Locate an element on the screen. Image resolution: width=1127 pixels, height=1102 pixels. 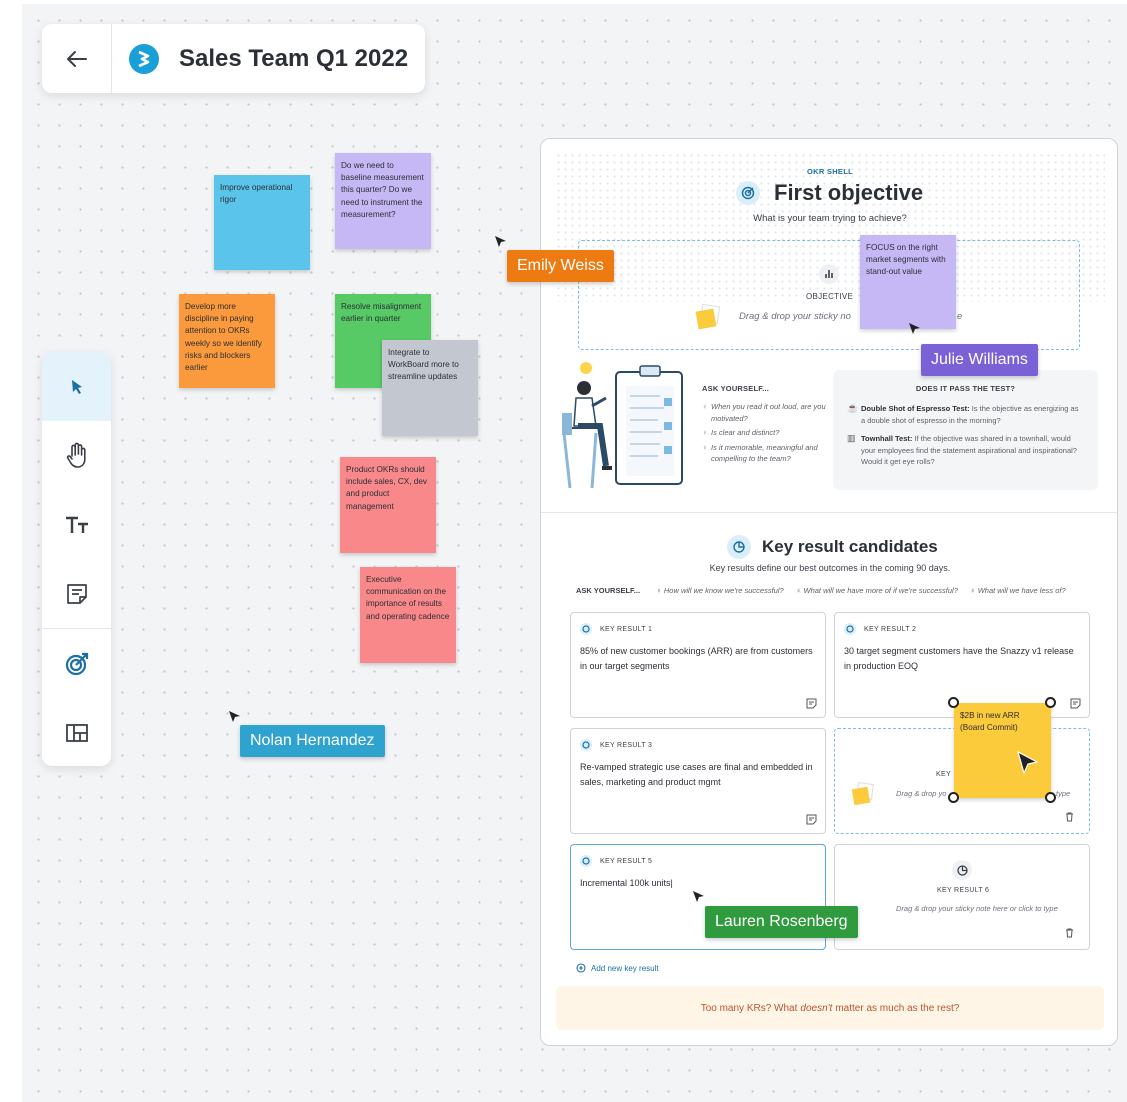
banner-text: Too many KRs? What is located at coordinates (749, 1008).